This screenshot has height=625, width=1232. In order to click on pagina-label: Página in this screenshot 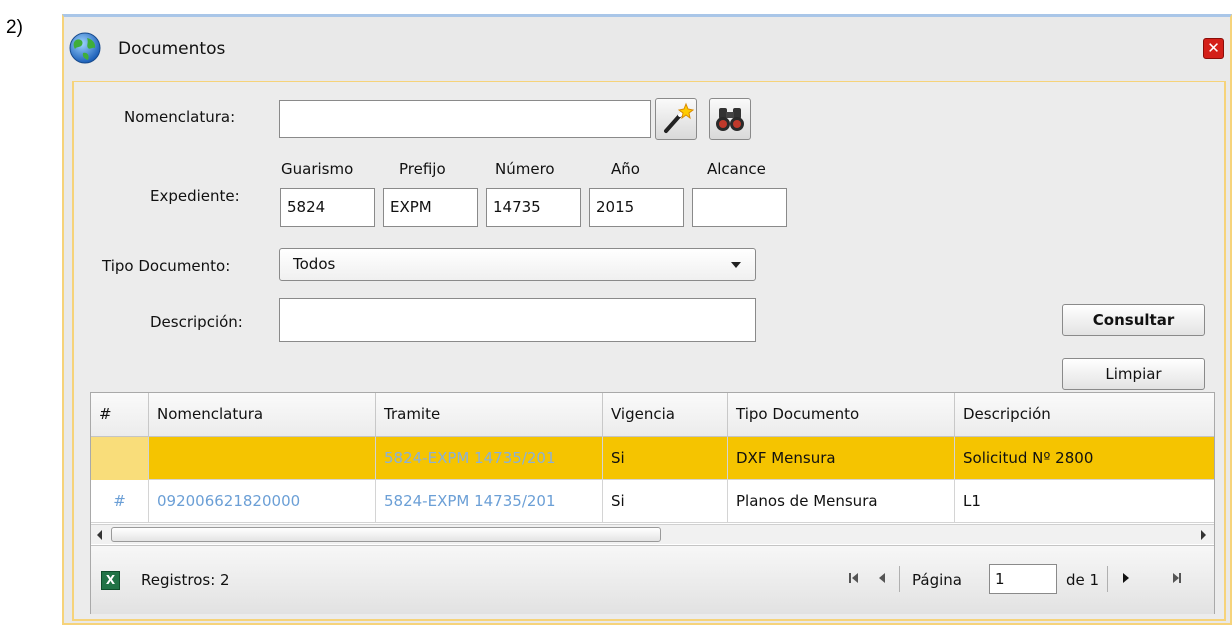, I will do `click(937, 580)`.